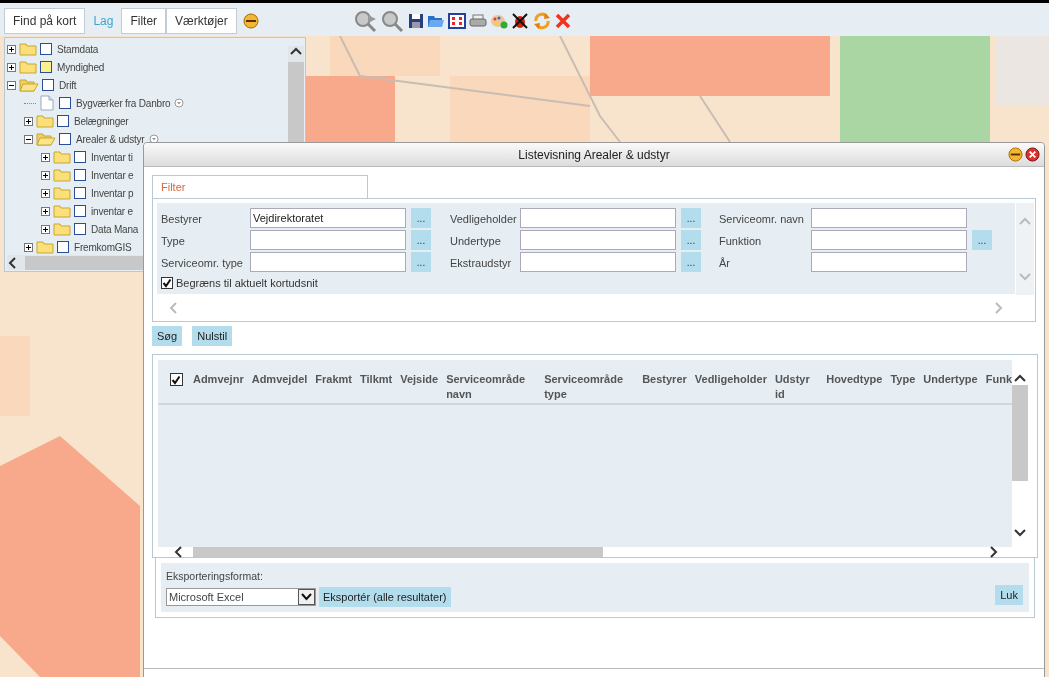  What do you see at coordinates (247, 283) in the screenshot?
I see `checkbox-label: Begræns til aktuelt kortudsnit` at bounding box center [247, 283].